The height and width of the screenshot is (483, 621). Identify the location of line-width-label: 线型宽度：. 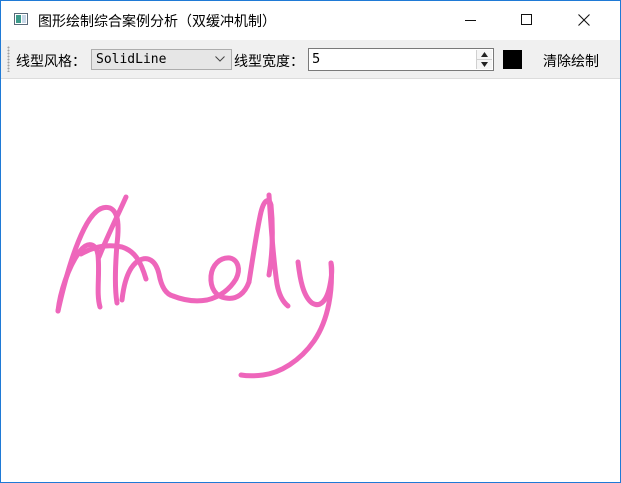
(269, 62).